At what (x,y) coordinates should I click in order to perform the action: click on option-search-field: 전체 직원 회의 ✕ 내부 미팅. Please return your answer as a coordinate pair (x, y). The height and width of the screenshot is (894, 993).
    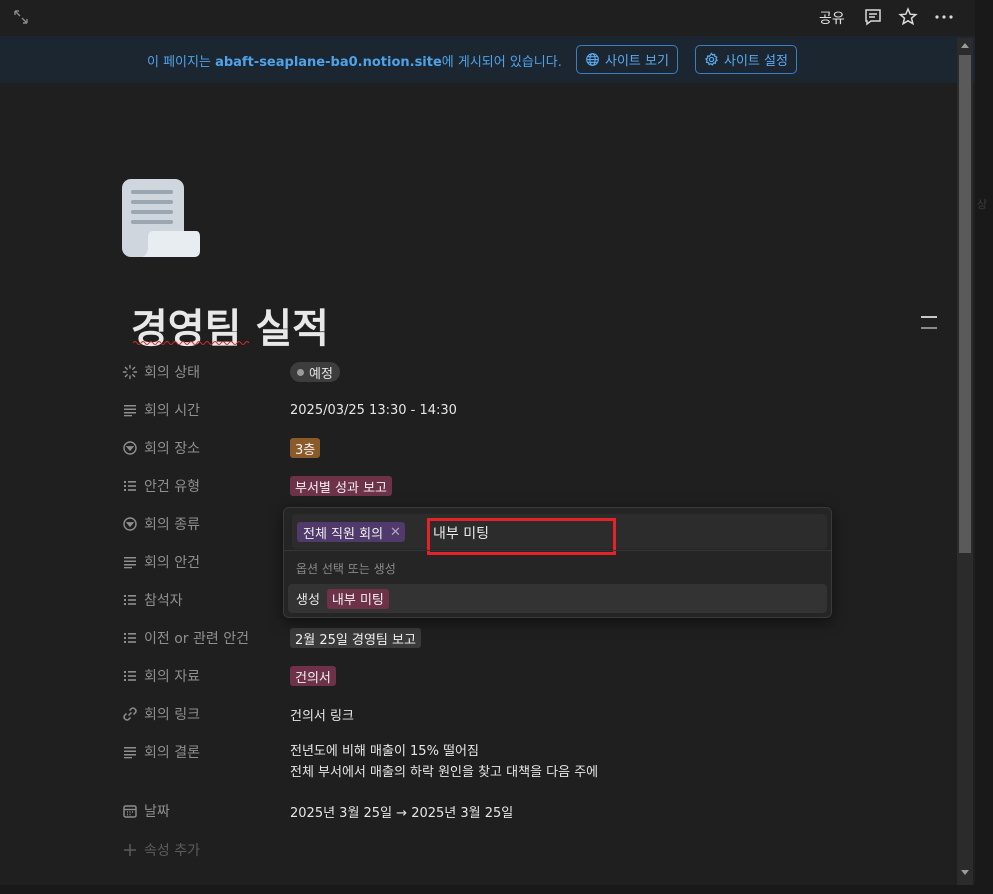
    Looking at the image, I should click on (559, 534).